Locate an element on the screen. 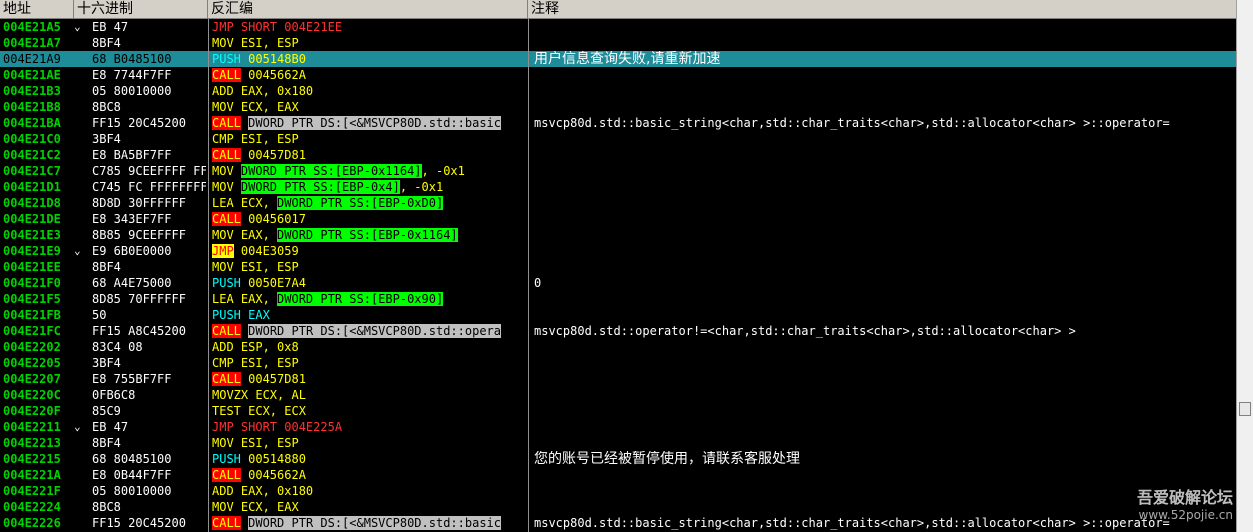 Image resolution: width=1253 pixels, height=532 pixels. row-disassembly: CALL 00457D81 is located at coordinates (369, 155).